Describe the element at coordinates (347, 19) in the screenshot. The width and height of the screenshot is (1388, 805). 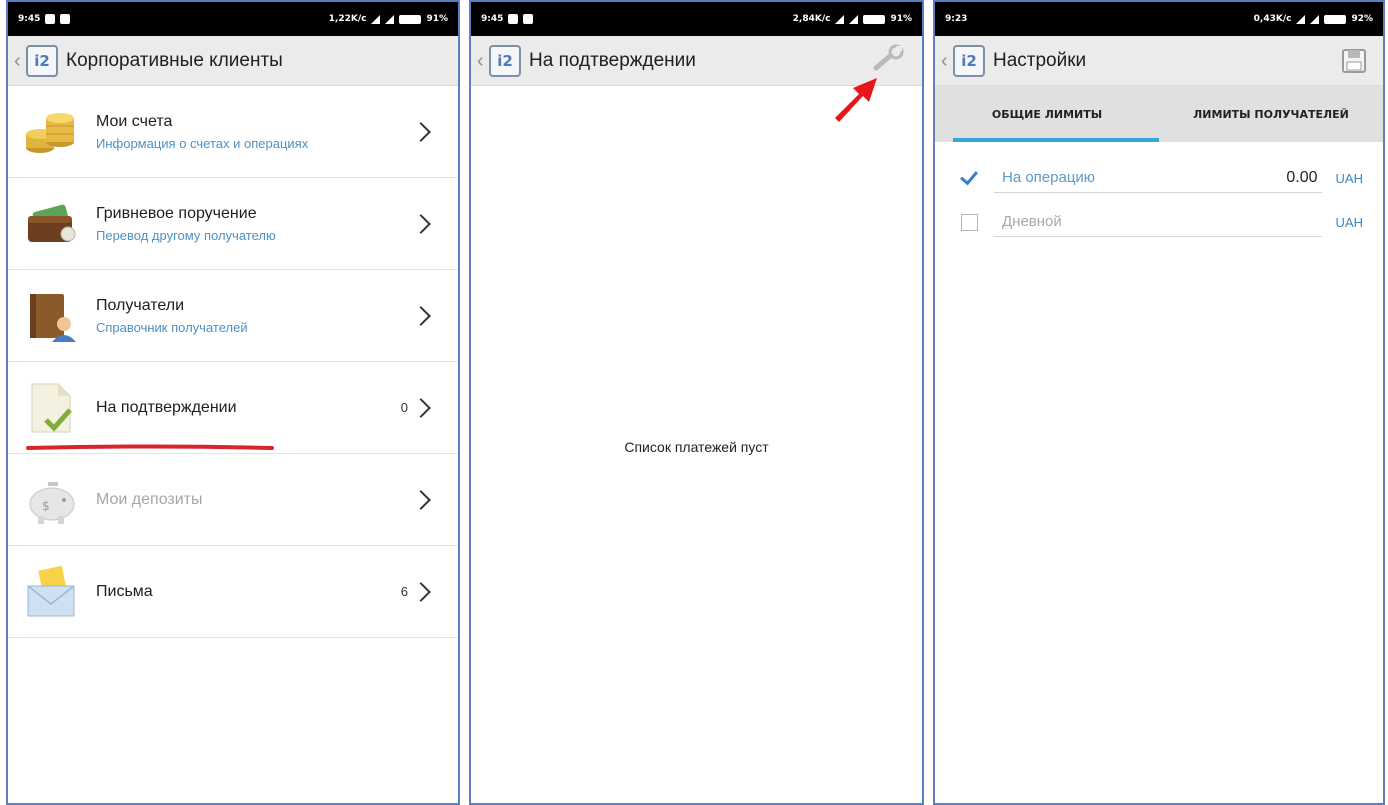
I see `network-speed: 1,22K/c` at that location.